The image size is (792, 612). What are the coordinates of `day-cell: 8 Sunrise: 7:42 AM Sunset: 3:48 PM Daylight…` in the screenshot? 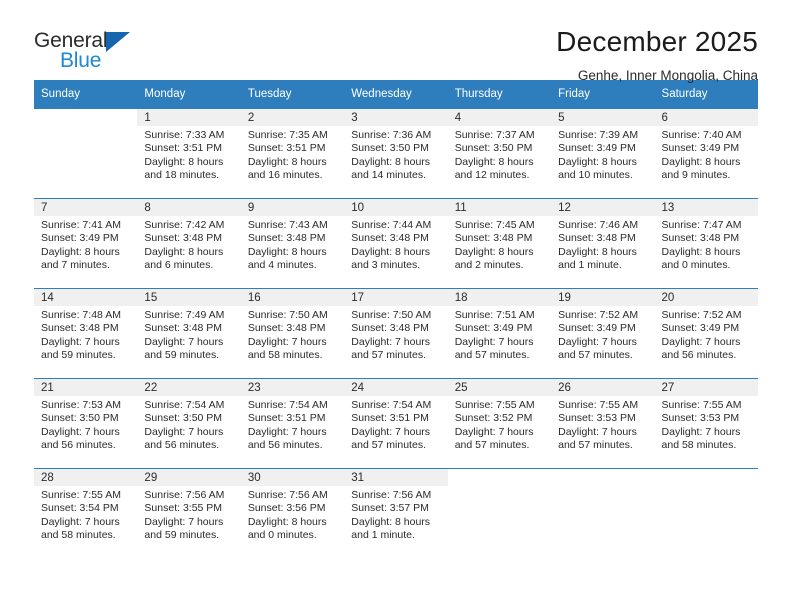 It's located at (189, 243).